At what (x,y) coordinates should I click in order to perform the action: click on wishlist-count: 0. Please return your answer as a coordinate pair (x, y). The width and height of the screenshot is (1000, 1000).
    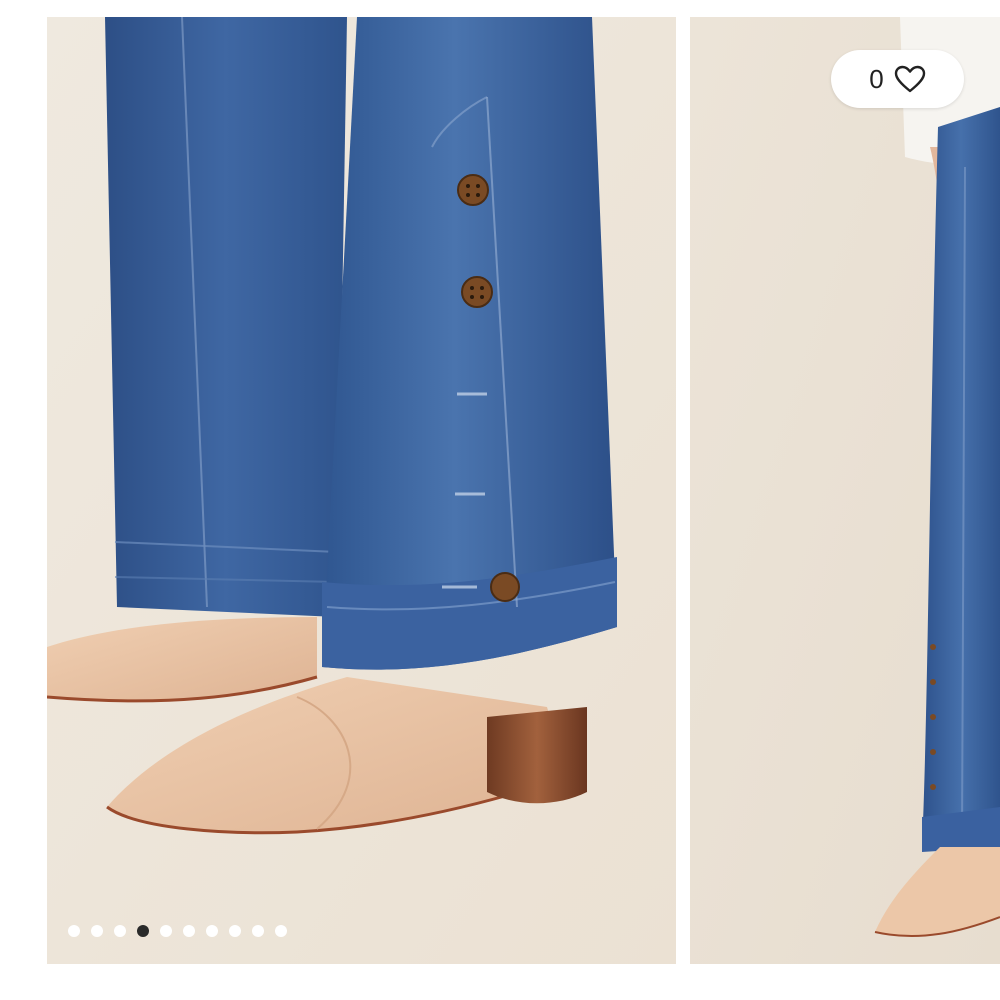
    Looking at the image, I should click on (876, 79).